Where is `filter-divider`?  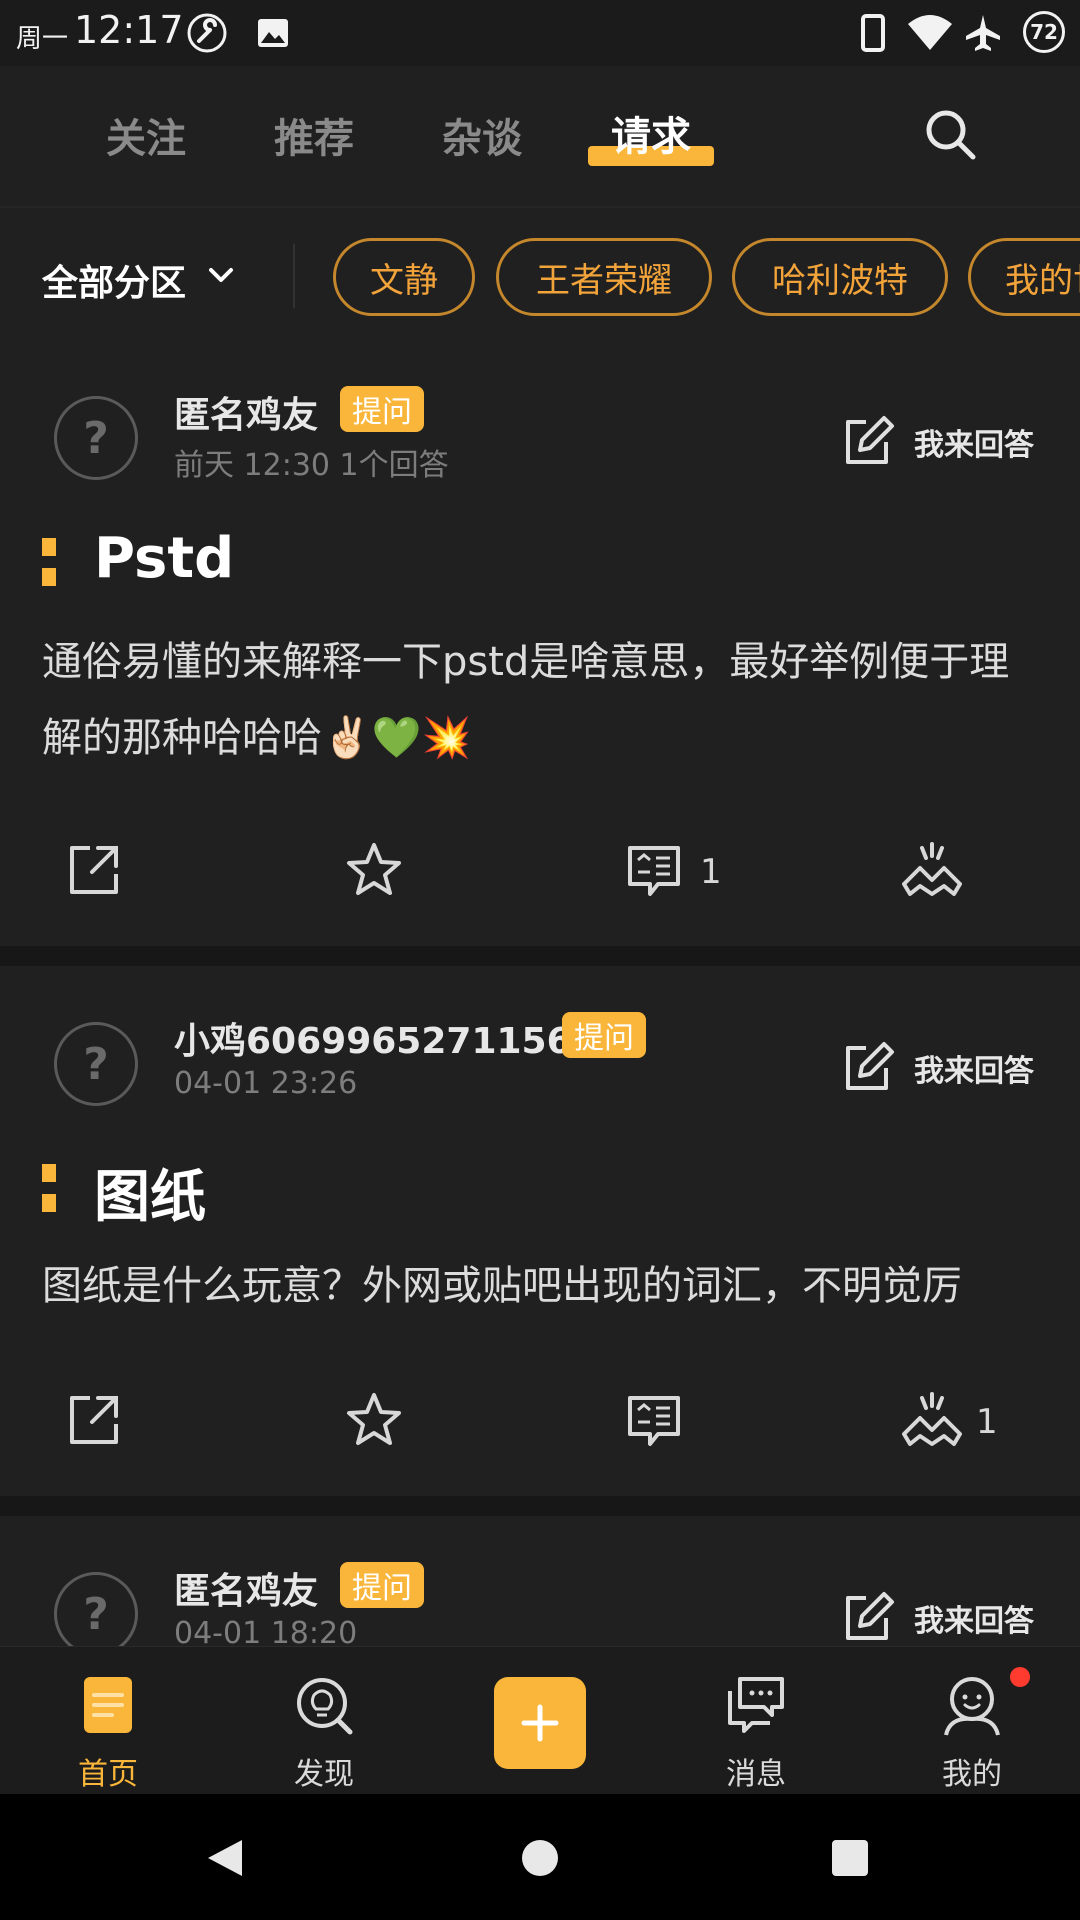
filter-divider is located at coordinates (294, 276).